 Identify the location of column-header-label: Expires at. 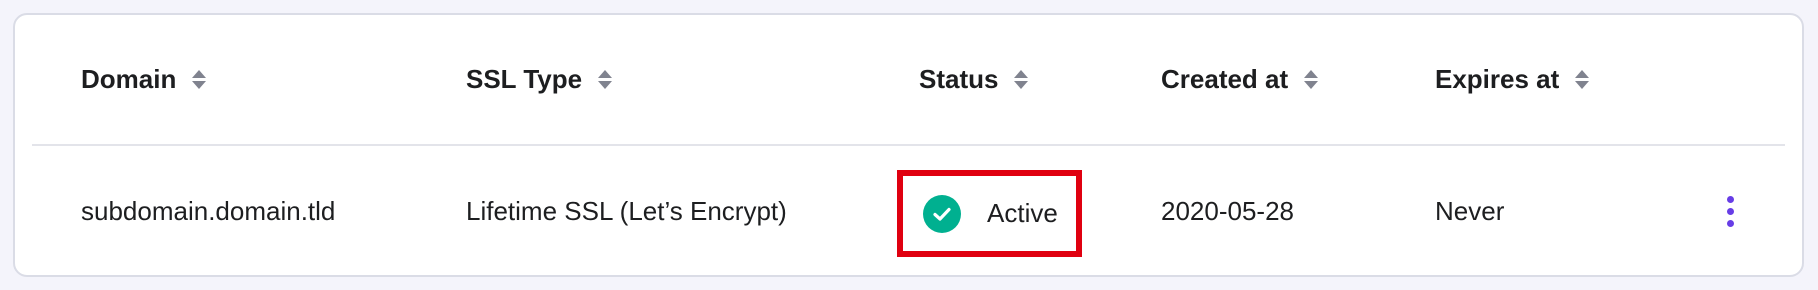
(1497, 79).